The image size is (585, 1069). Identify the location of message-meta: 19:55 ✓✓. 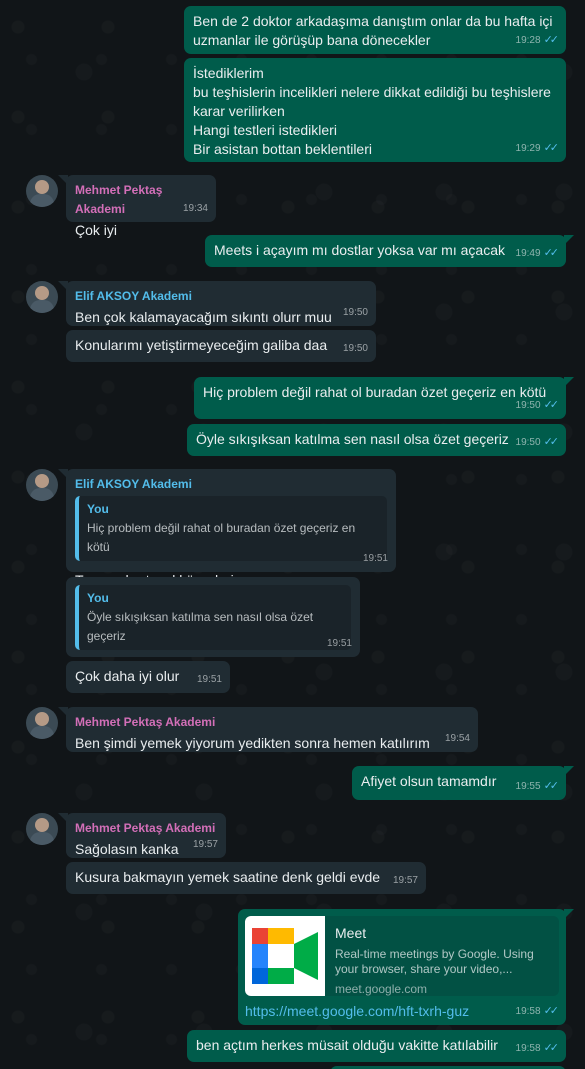
(537, 786).